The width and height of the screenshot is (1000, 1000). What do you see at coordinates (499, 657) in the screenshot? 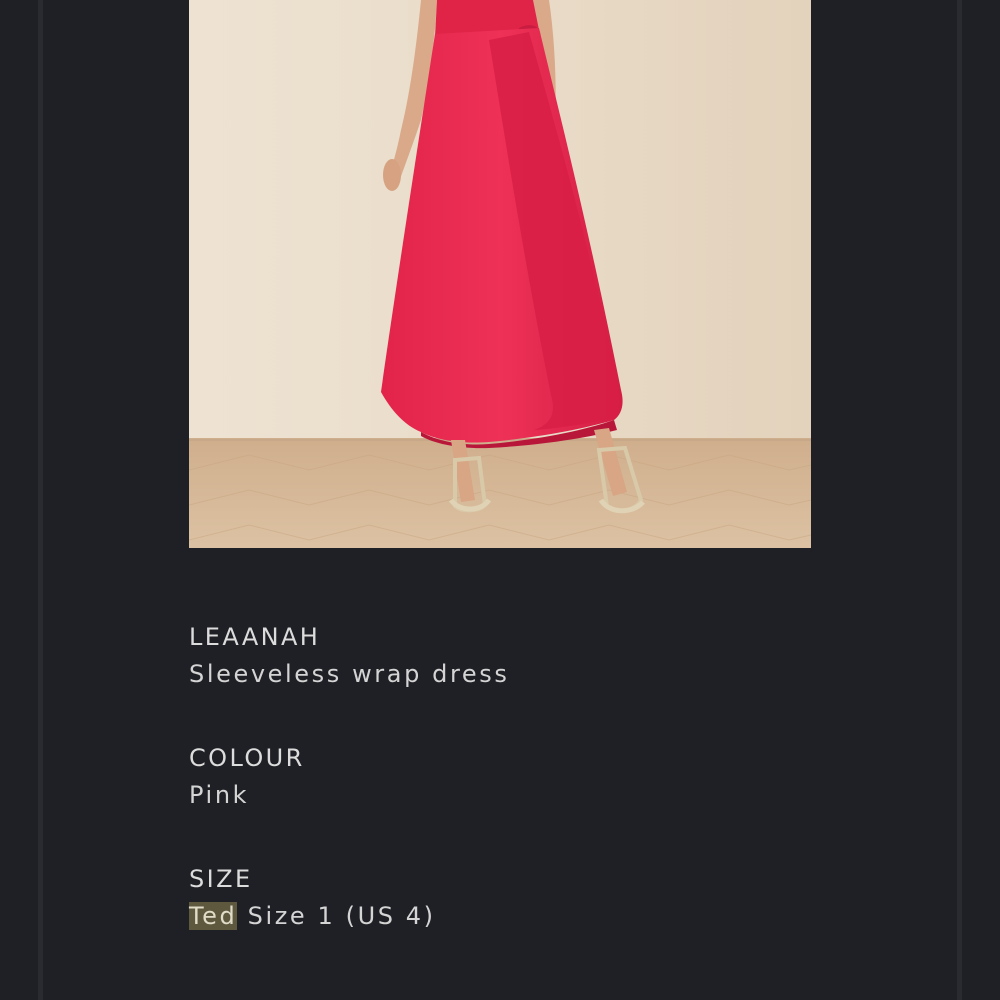
I see `name-block: LEAANAH Sleeveless wrap dress` at bounding box center [499, 657].